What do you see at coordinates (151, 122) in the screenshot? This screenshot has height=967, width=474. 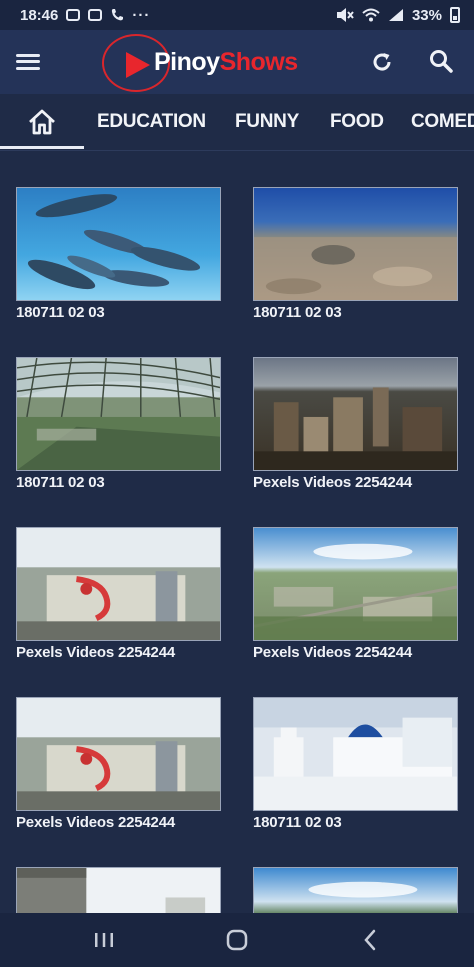 I see `tab-education: EDUCATION` at bounding box center [151, 122].